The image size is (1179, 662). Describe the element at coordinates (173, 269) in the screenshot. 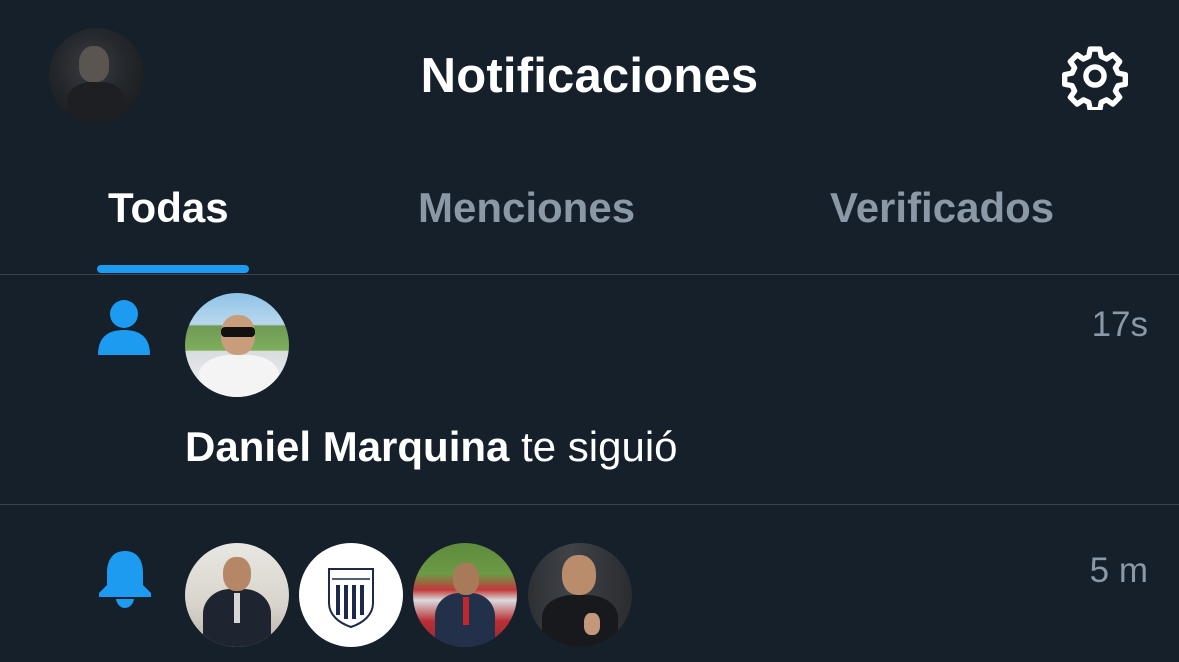

I see `active-tab-indicator` at that location.